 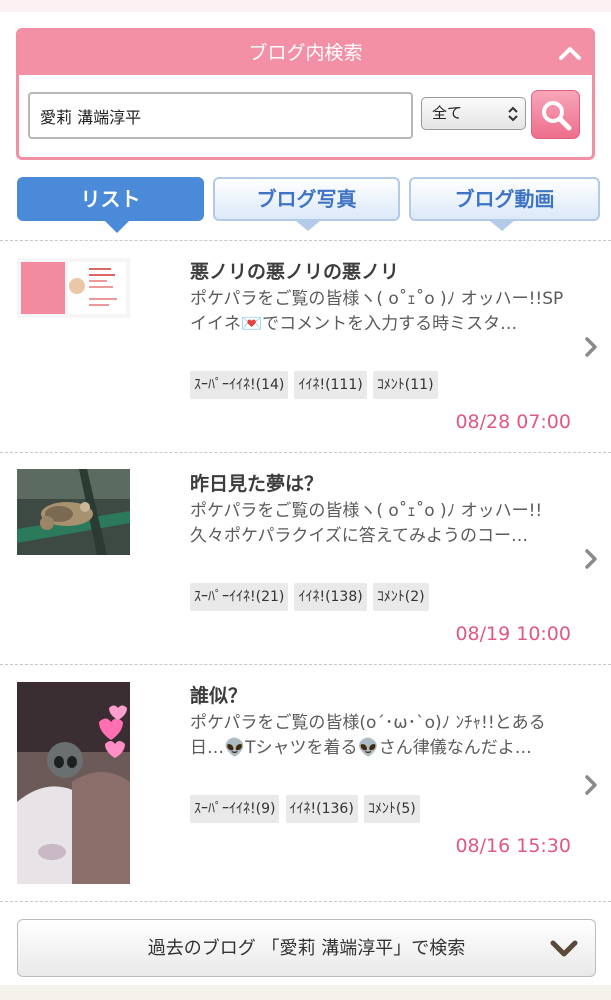 I want to click on chevron-down-icon, so click(x=564, y=948).